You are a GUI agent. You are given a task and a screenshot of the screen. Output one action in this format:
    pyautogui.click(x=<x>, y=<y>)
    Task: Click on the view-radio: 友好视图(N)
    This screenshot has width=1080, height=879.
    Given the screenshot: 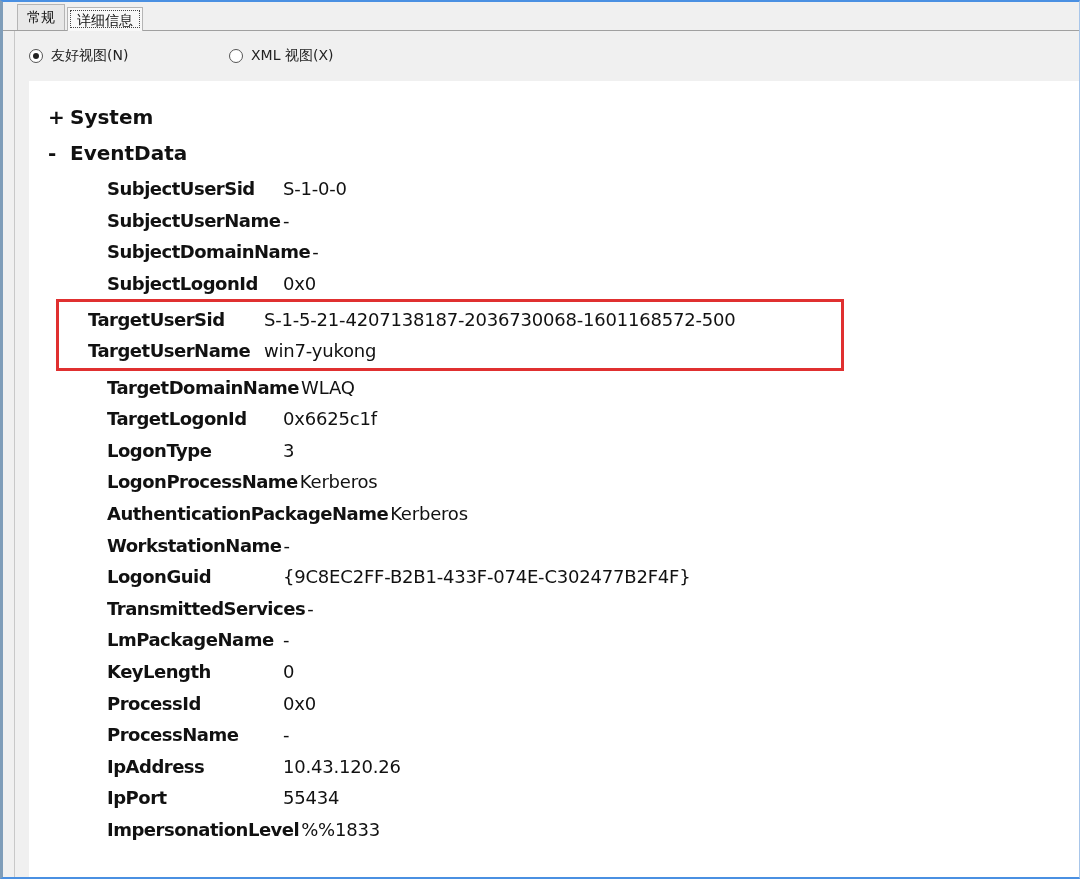 What is the action you would take?
    pyautogui.click(x=129, y=56)
    